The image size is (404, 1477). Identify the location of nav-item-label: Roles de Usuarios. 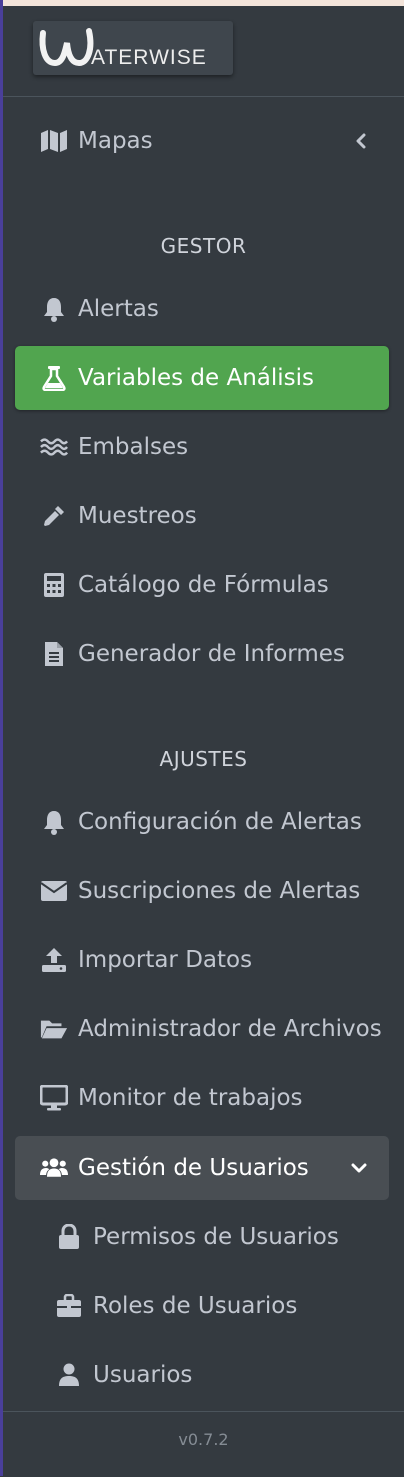
(195, 1306).